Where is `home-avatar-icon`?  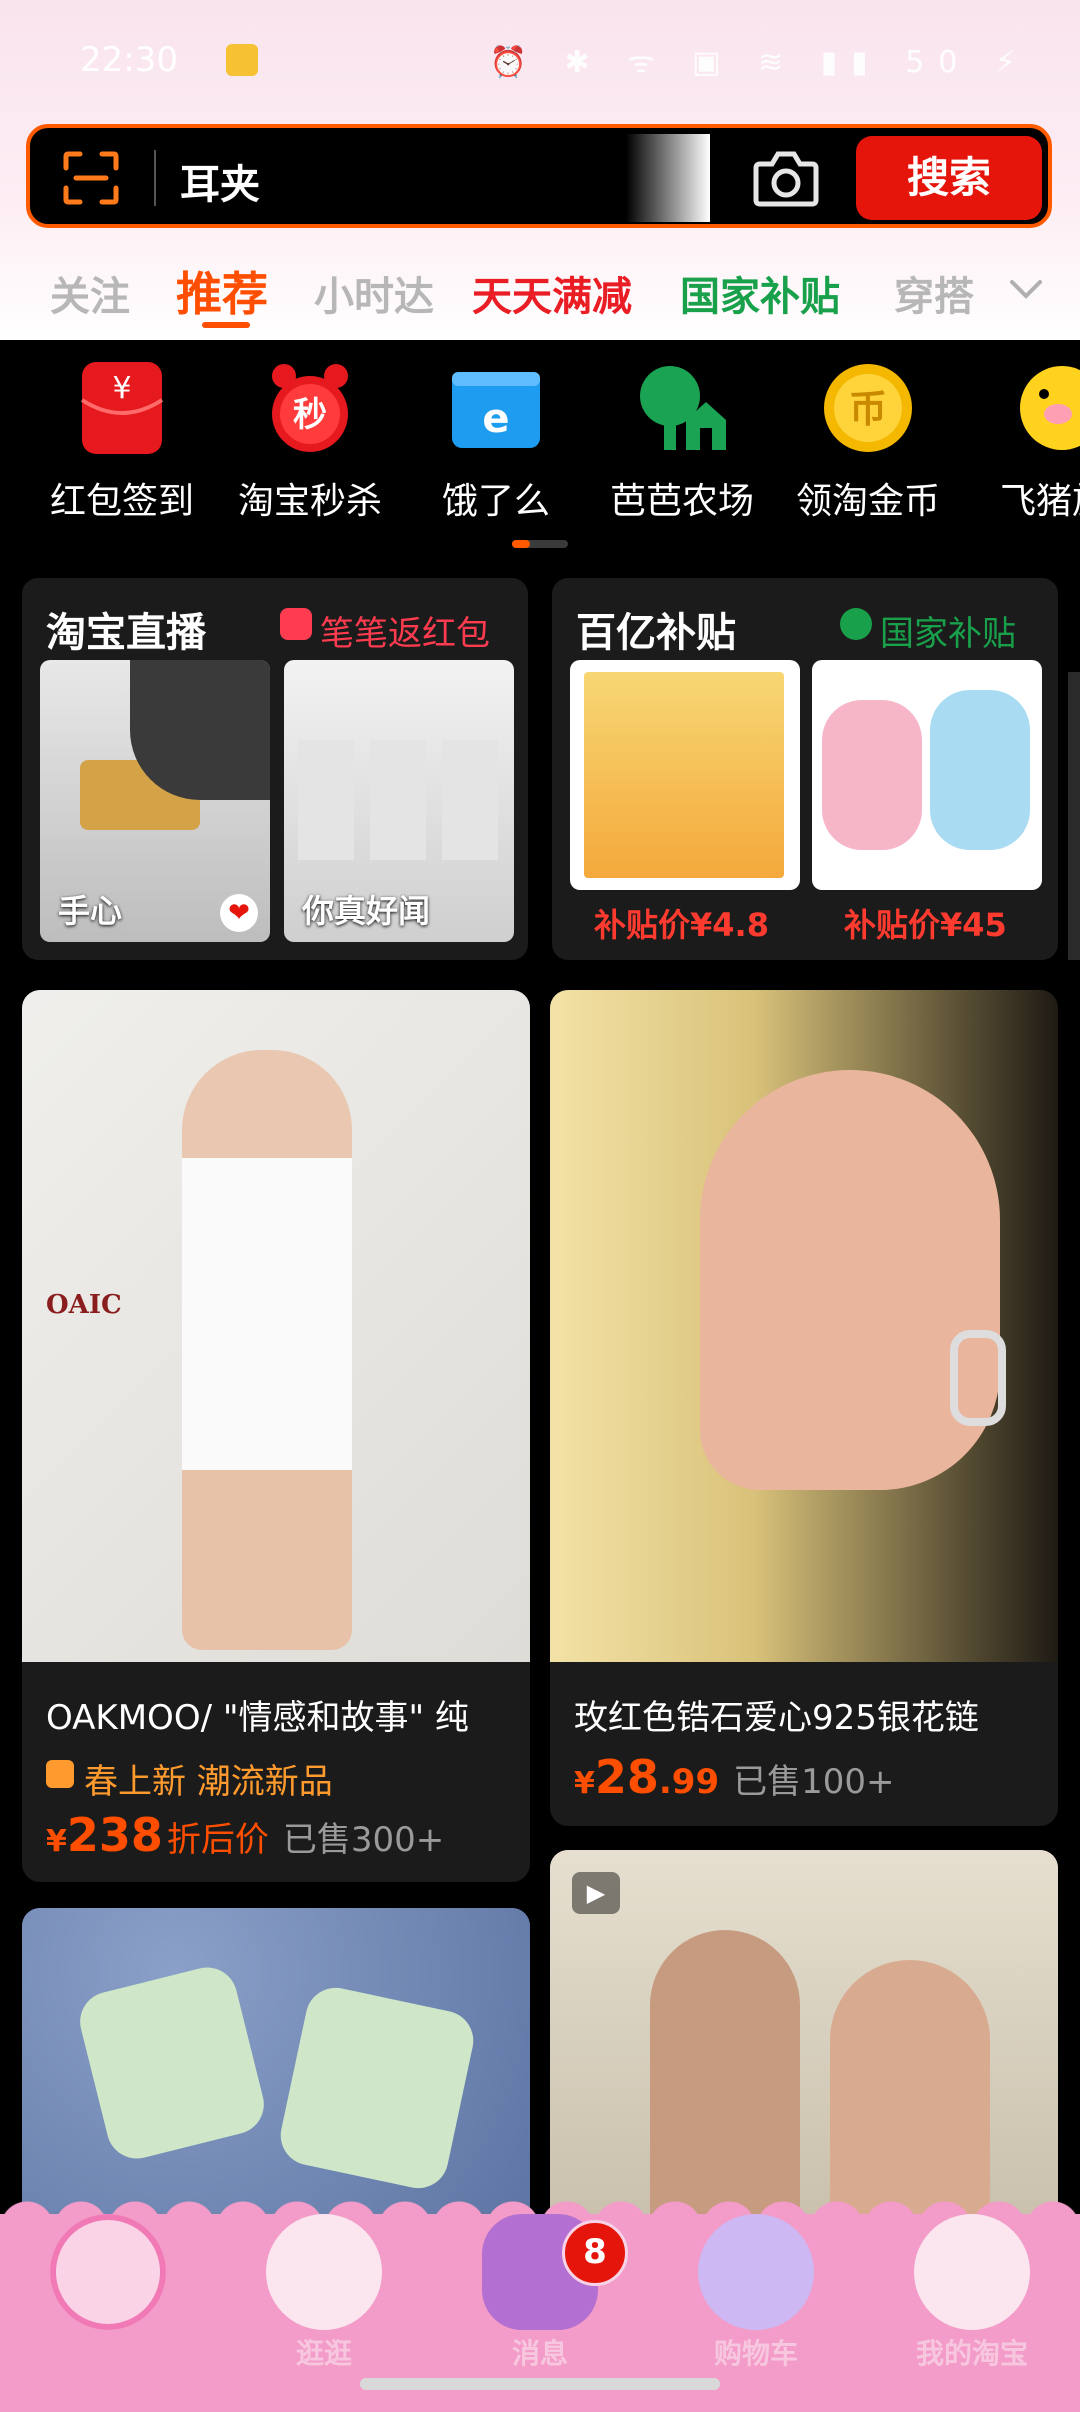 home-avatar-icon is located at coordinates (108, 2272).